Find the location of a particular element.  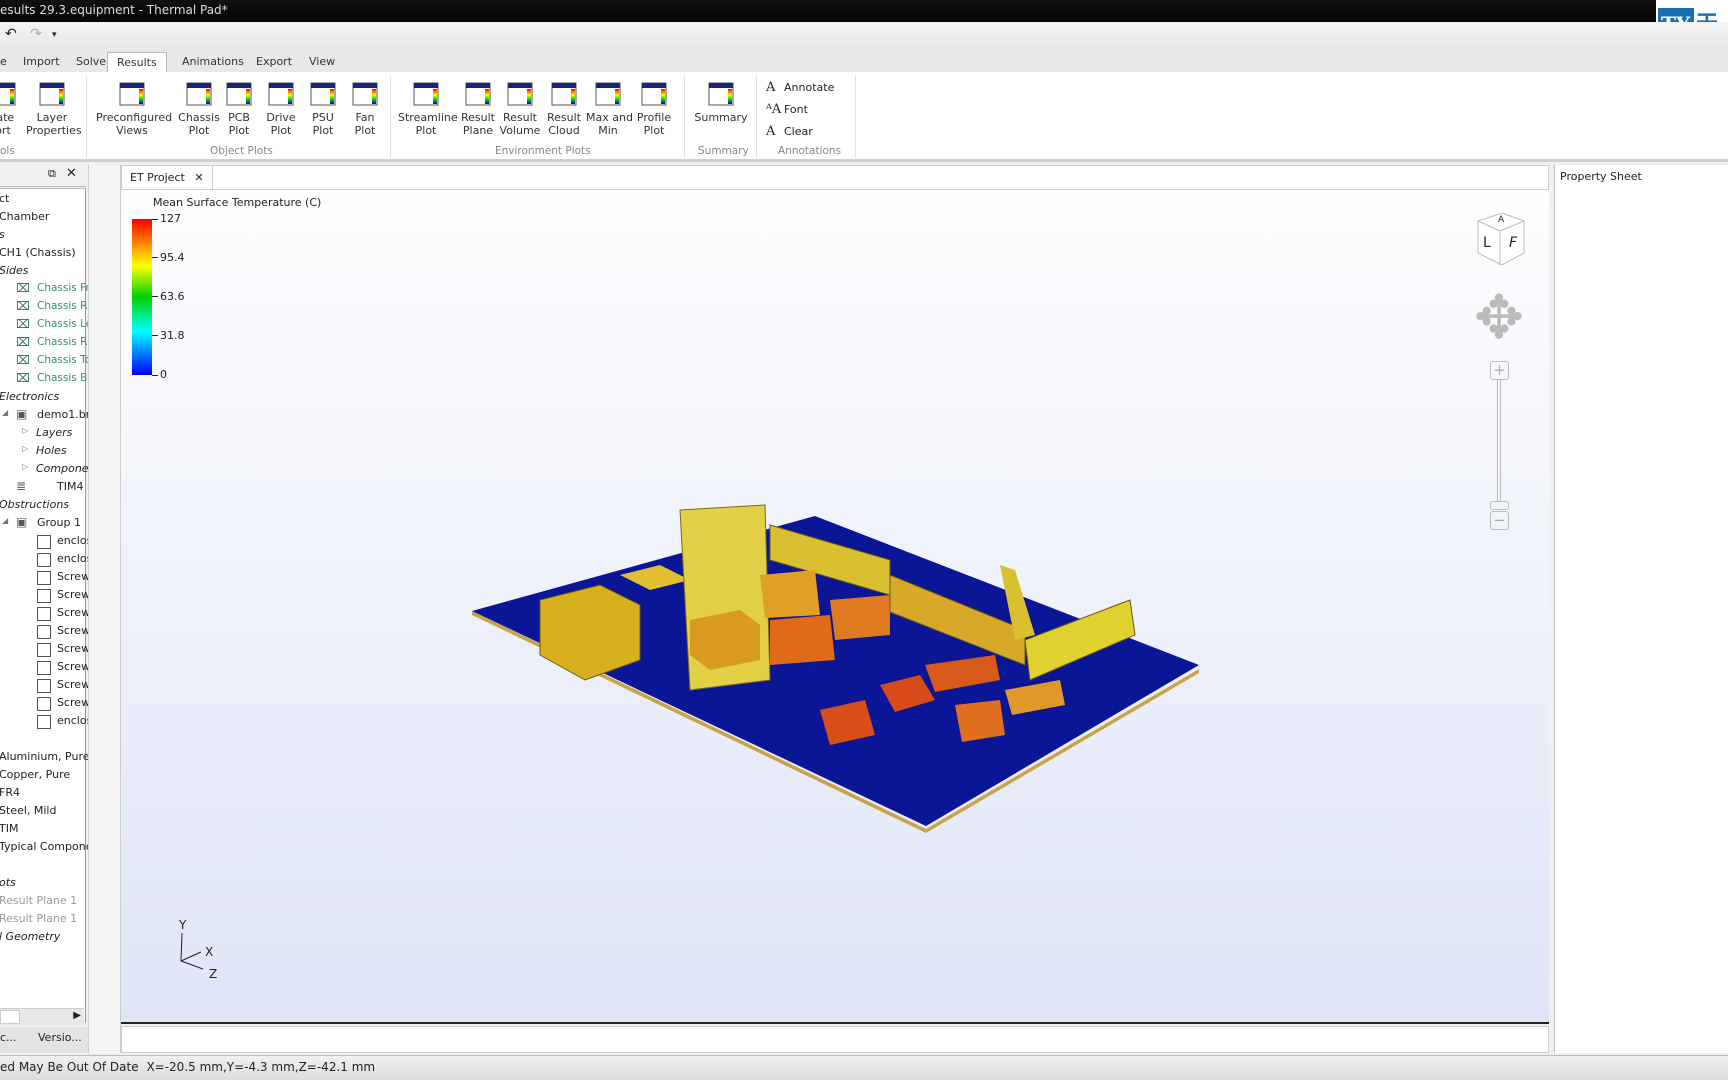

close-icon: ✕ is located at coordinates (71, 173).